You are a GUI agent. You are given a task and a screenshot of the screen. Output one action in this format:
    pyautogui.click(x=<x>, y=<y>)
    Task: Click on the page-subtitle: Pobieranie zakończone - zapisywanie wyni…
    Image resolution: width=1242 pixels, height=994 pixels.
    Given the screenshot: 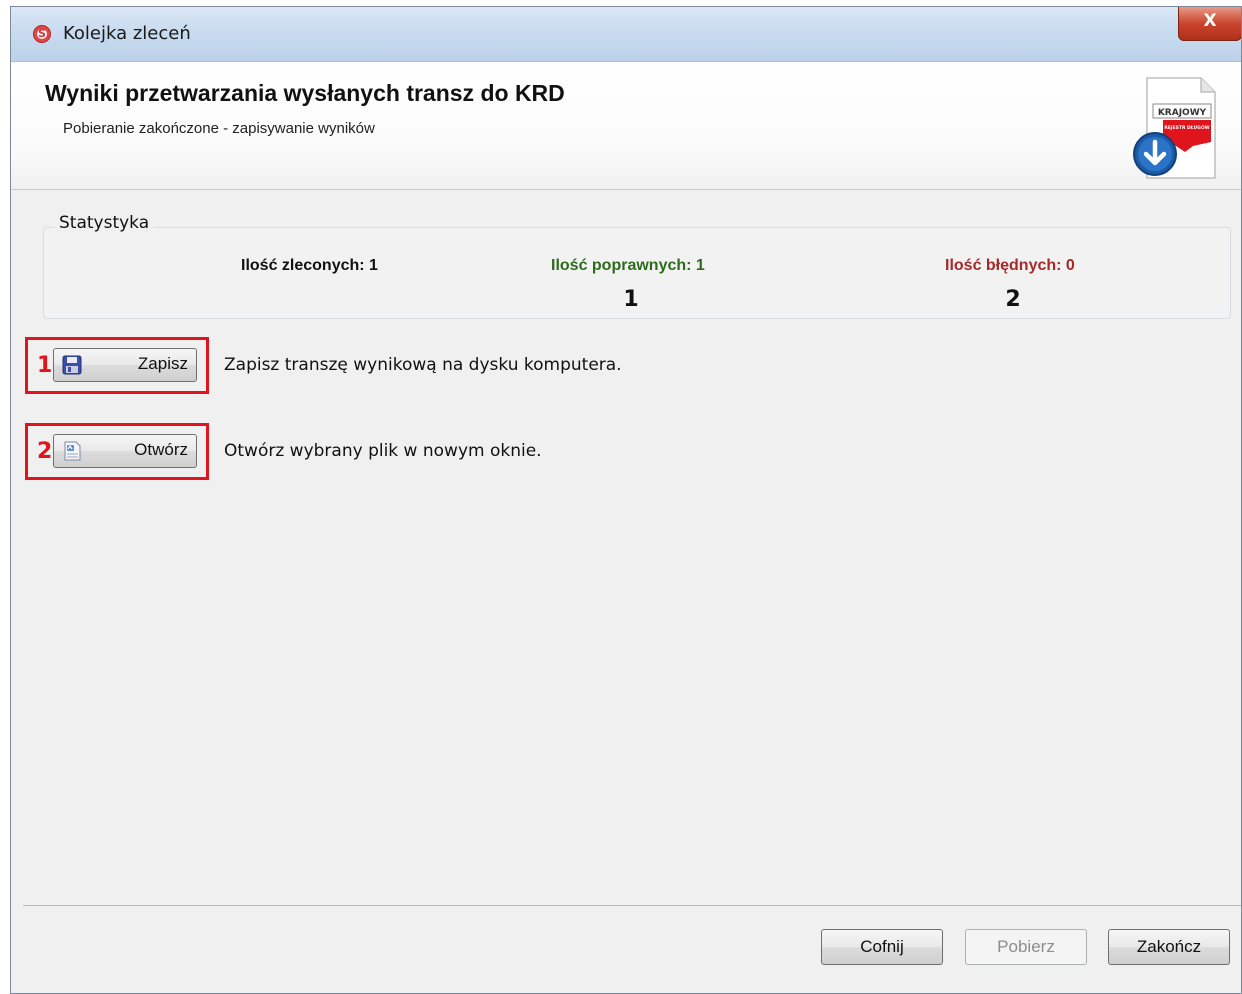 What is the action you would take?
    pyautogui.click(x=219, y=128)
    